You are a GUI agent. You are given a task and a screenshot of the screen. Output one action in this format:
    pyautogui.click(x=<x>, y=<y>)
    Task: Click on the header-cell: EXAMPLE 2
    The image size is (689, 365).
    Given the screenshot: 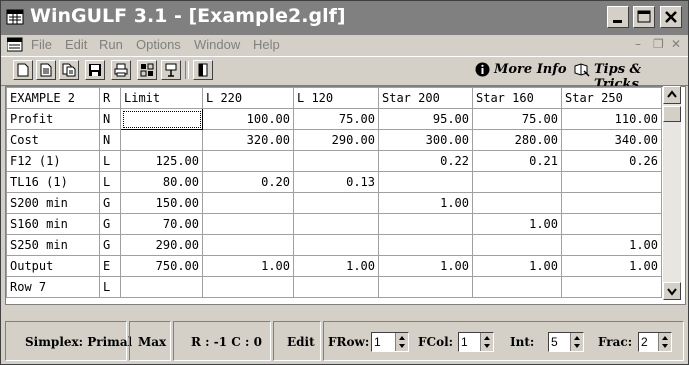 What is the action you would take?
    pyautogui.click(x=53, y=98)
    